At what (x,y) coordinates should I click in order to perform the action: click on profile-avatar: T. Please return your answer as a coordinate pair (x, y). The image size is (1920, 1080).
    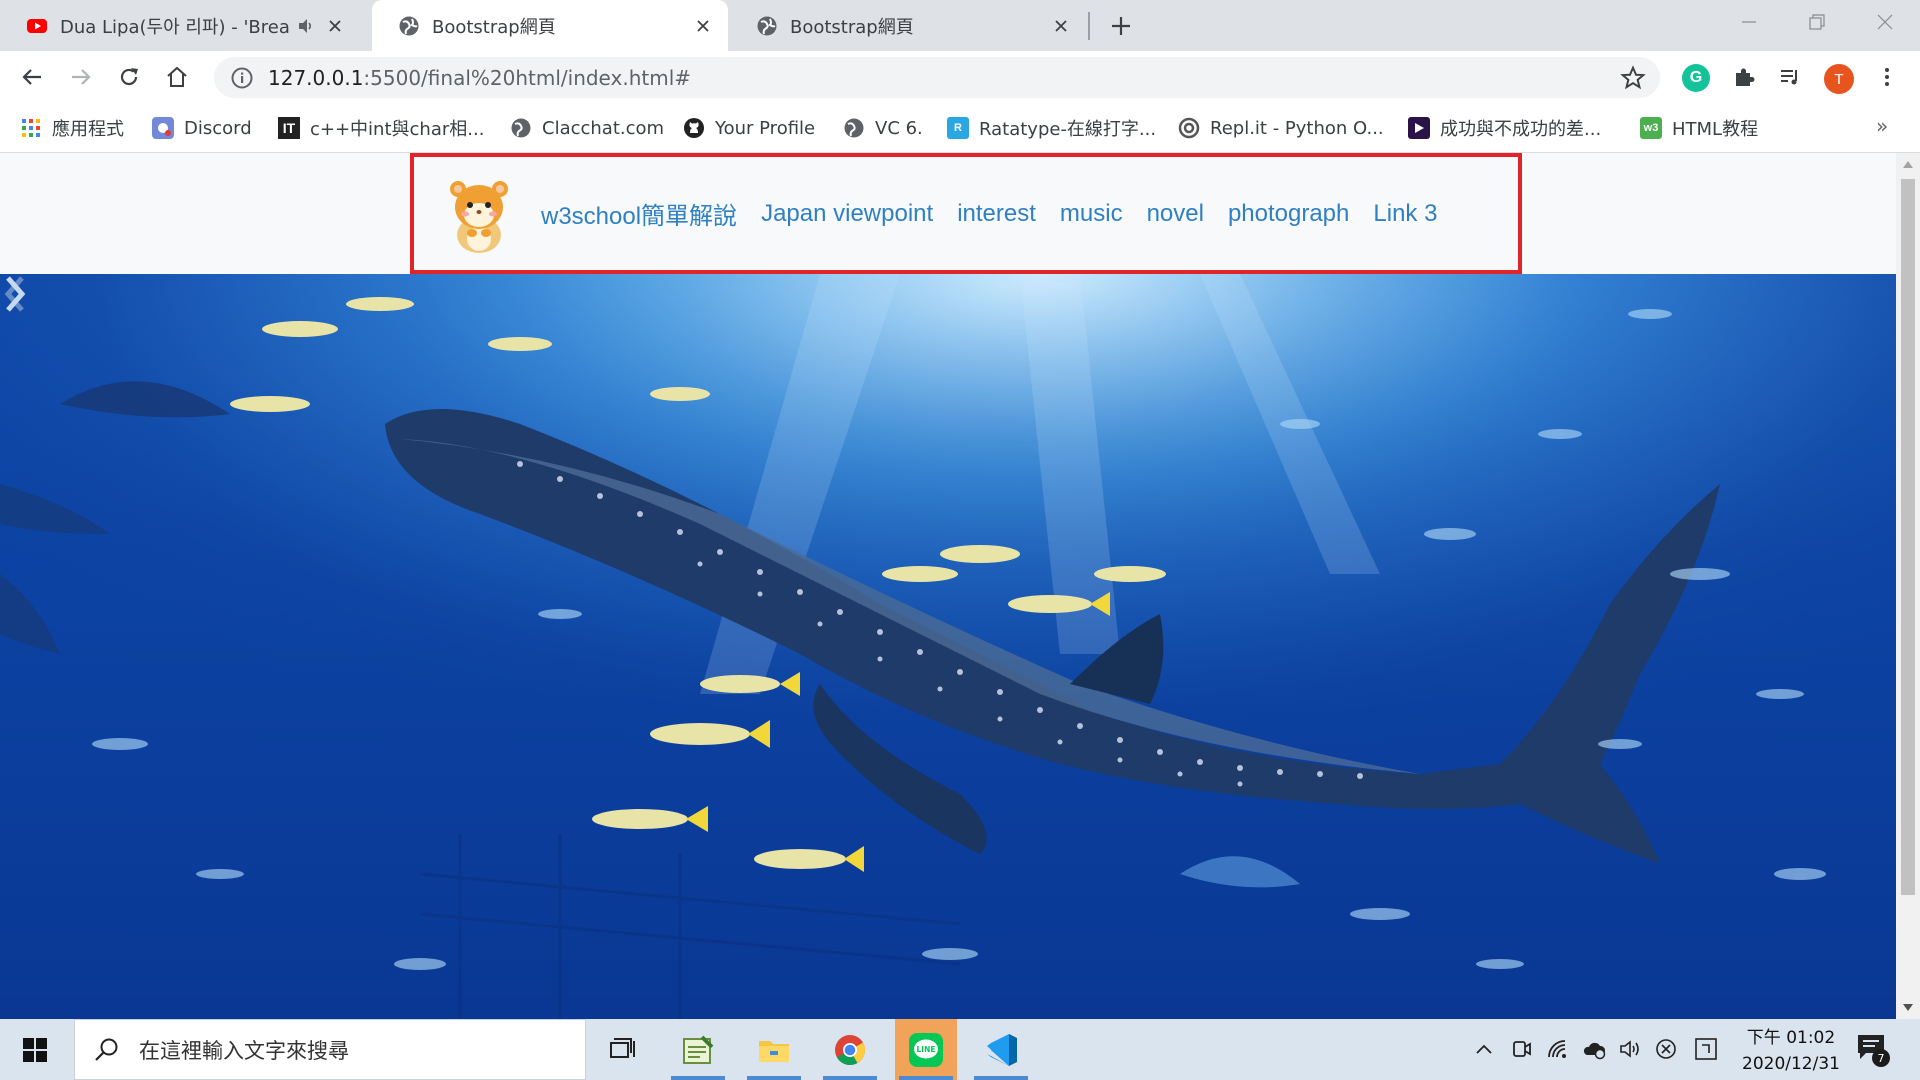
    Looking at the image, I should click on (1839, 79).